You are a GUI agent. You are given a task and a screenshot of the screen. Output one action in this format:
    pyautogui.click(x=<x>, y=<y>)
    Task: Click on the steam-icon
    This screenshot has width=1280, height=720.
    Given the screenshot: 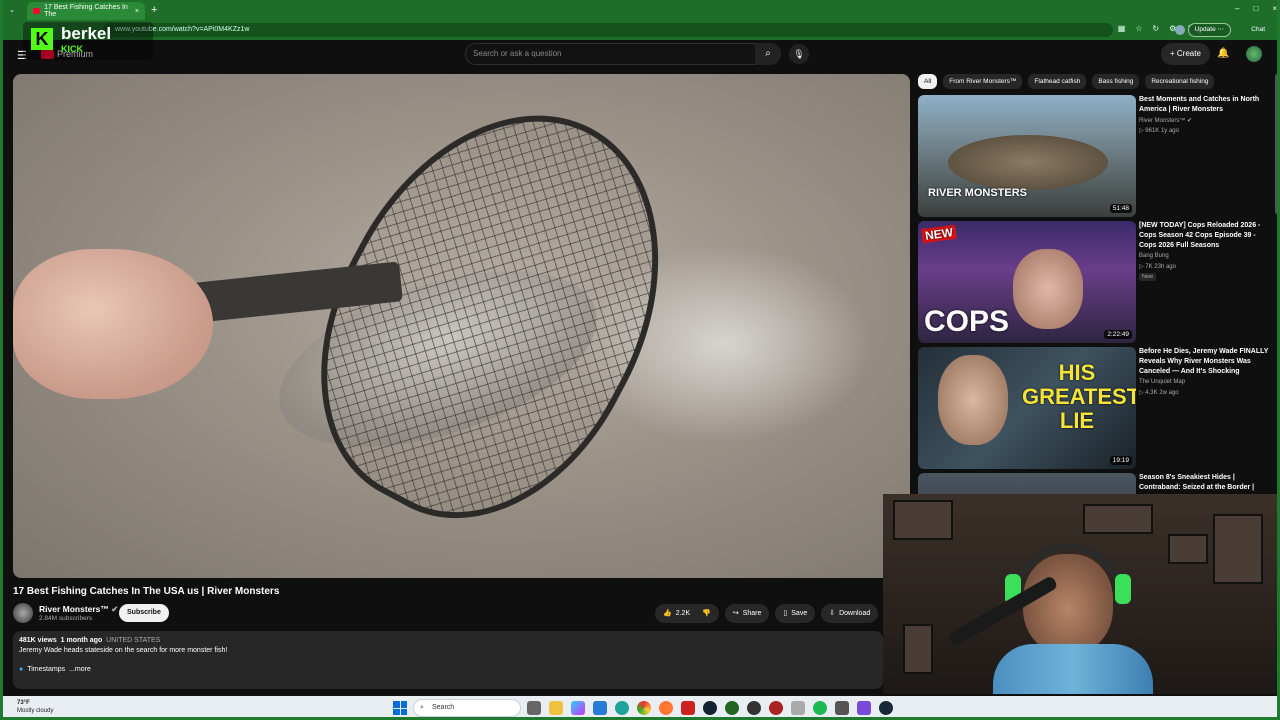 What is the action you would take?
    pyautogui.click(x=886, y=708)
    